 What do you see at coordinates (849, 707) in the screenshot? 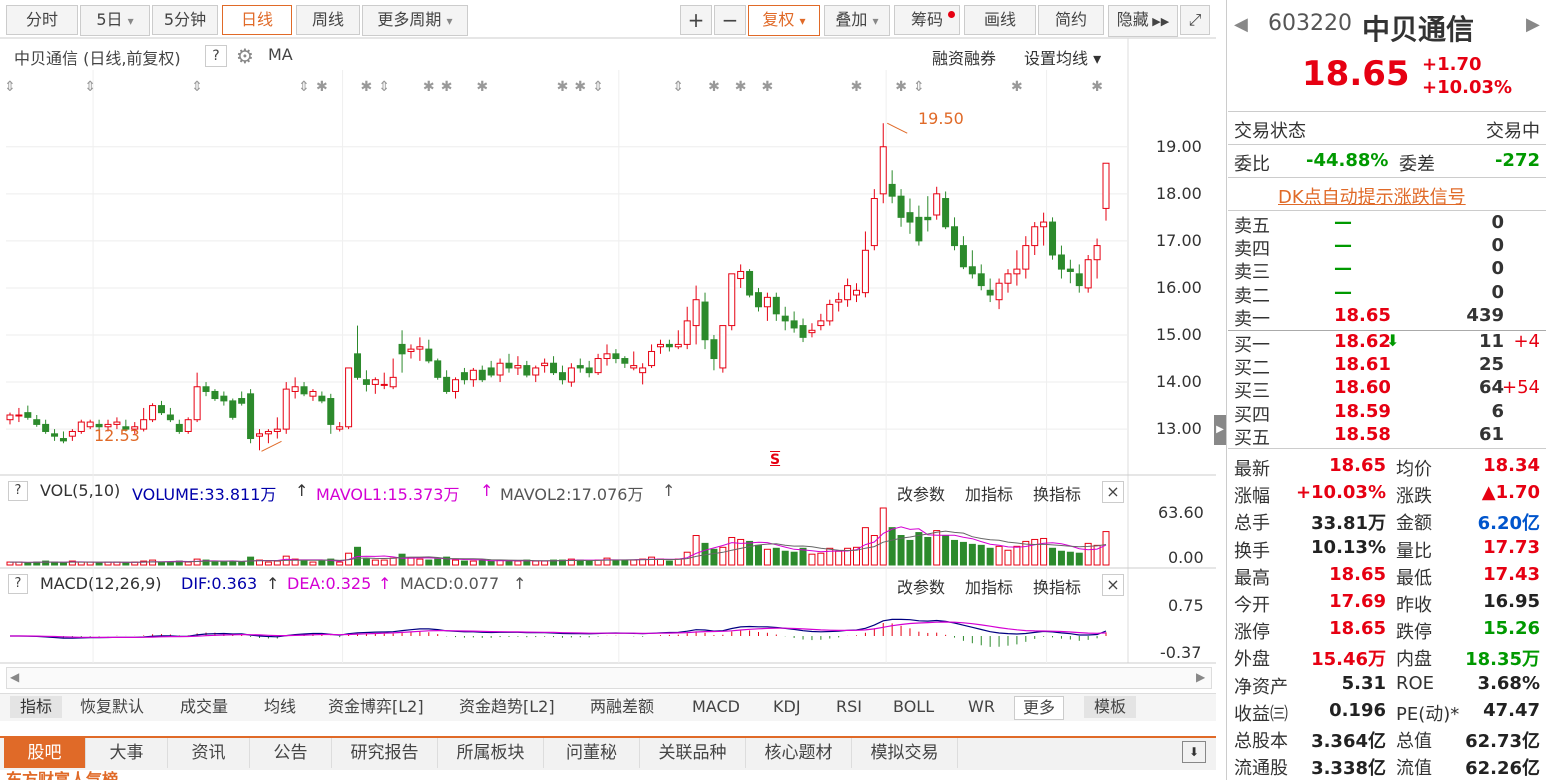
I see `indicator-tab-rsi: RSI` at bounding box center [849, 707].